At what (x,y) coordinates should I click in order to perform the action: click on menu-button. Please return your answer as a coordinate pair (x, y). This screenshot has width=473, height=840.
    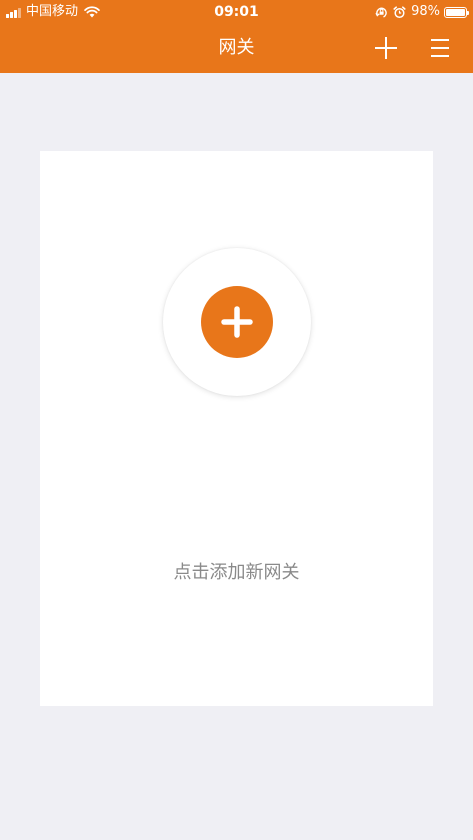
    Looking at the image, I should click on (440, 48).